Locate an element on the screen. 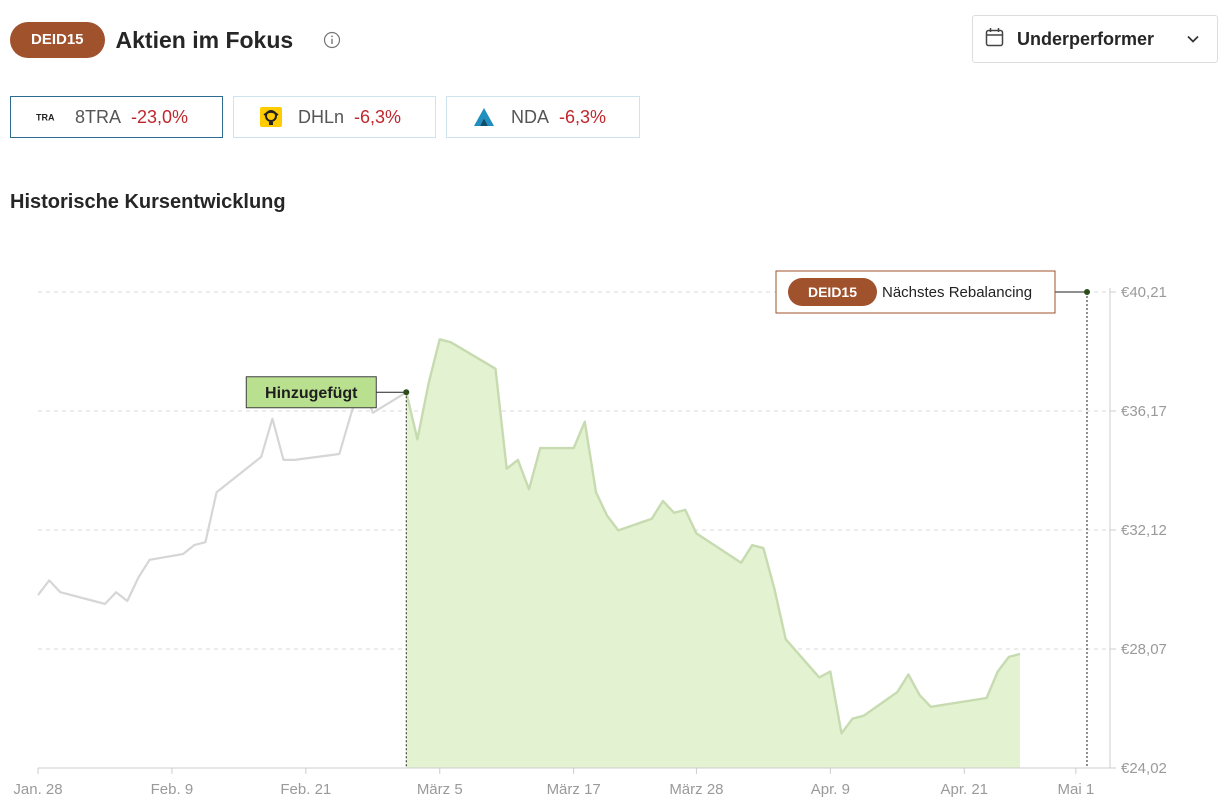 The width and height of the screenshot is (1228, 805). added-label-box is located at coordinates (311, 392).